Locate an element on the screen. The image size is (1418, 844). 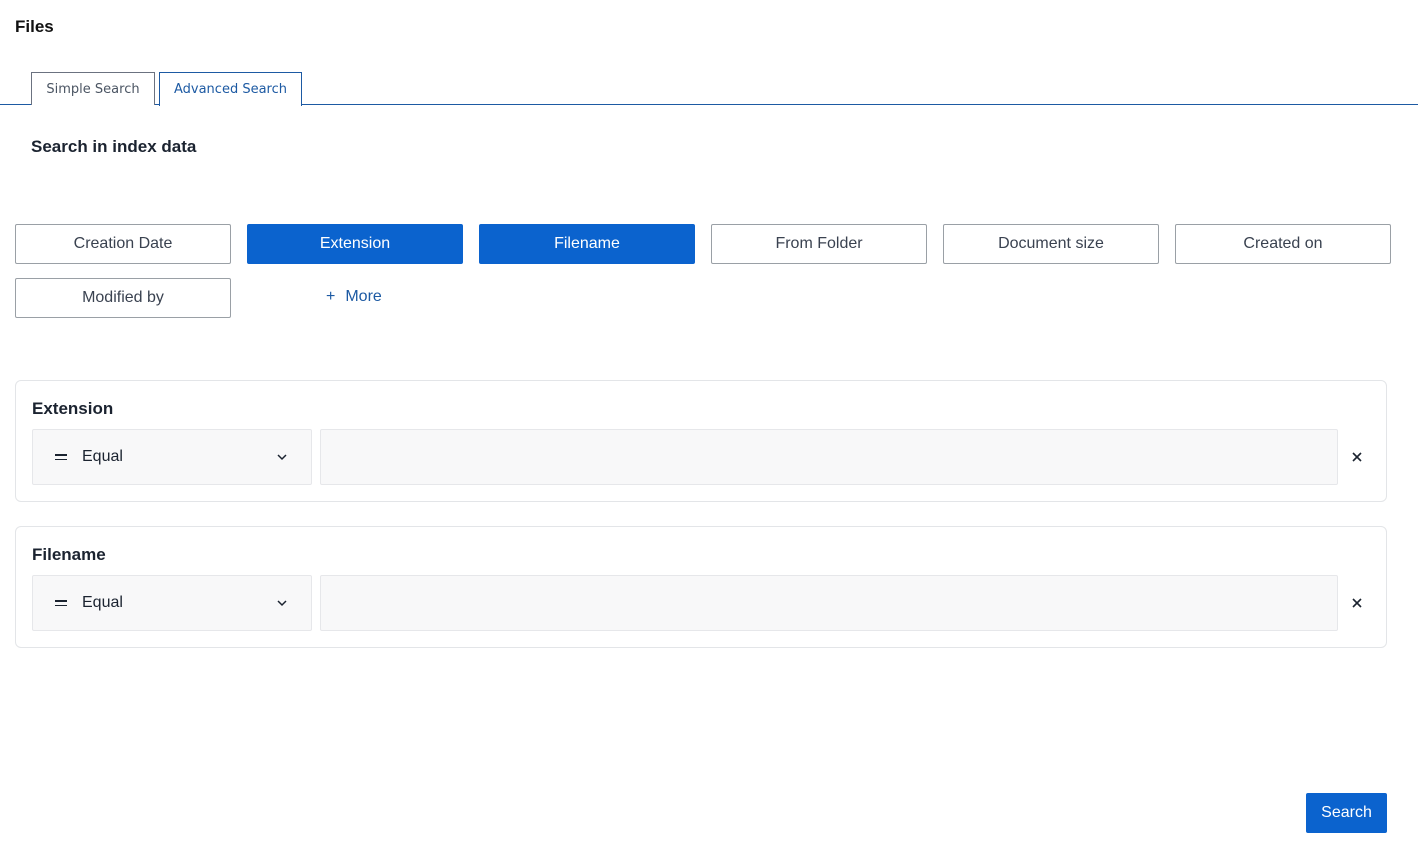
field-chip-modified-by: Modified by is located at coordinates (123, 298).